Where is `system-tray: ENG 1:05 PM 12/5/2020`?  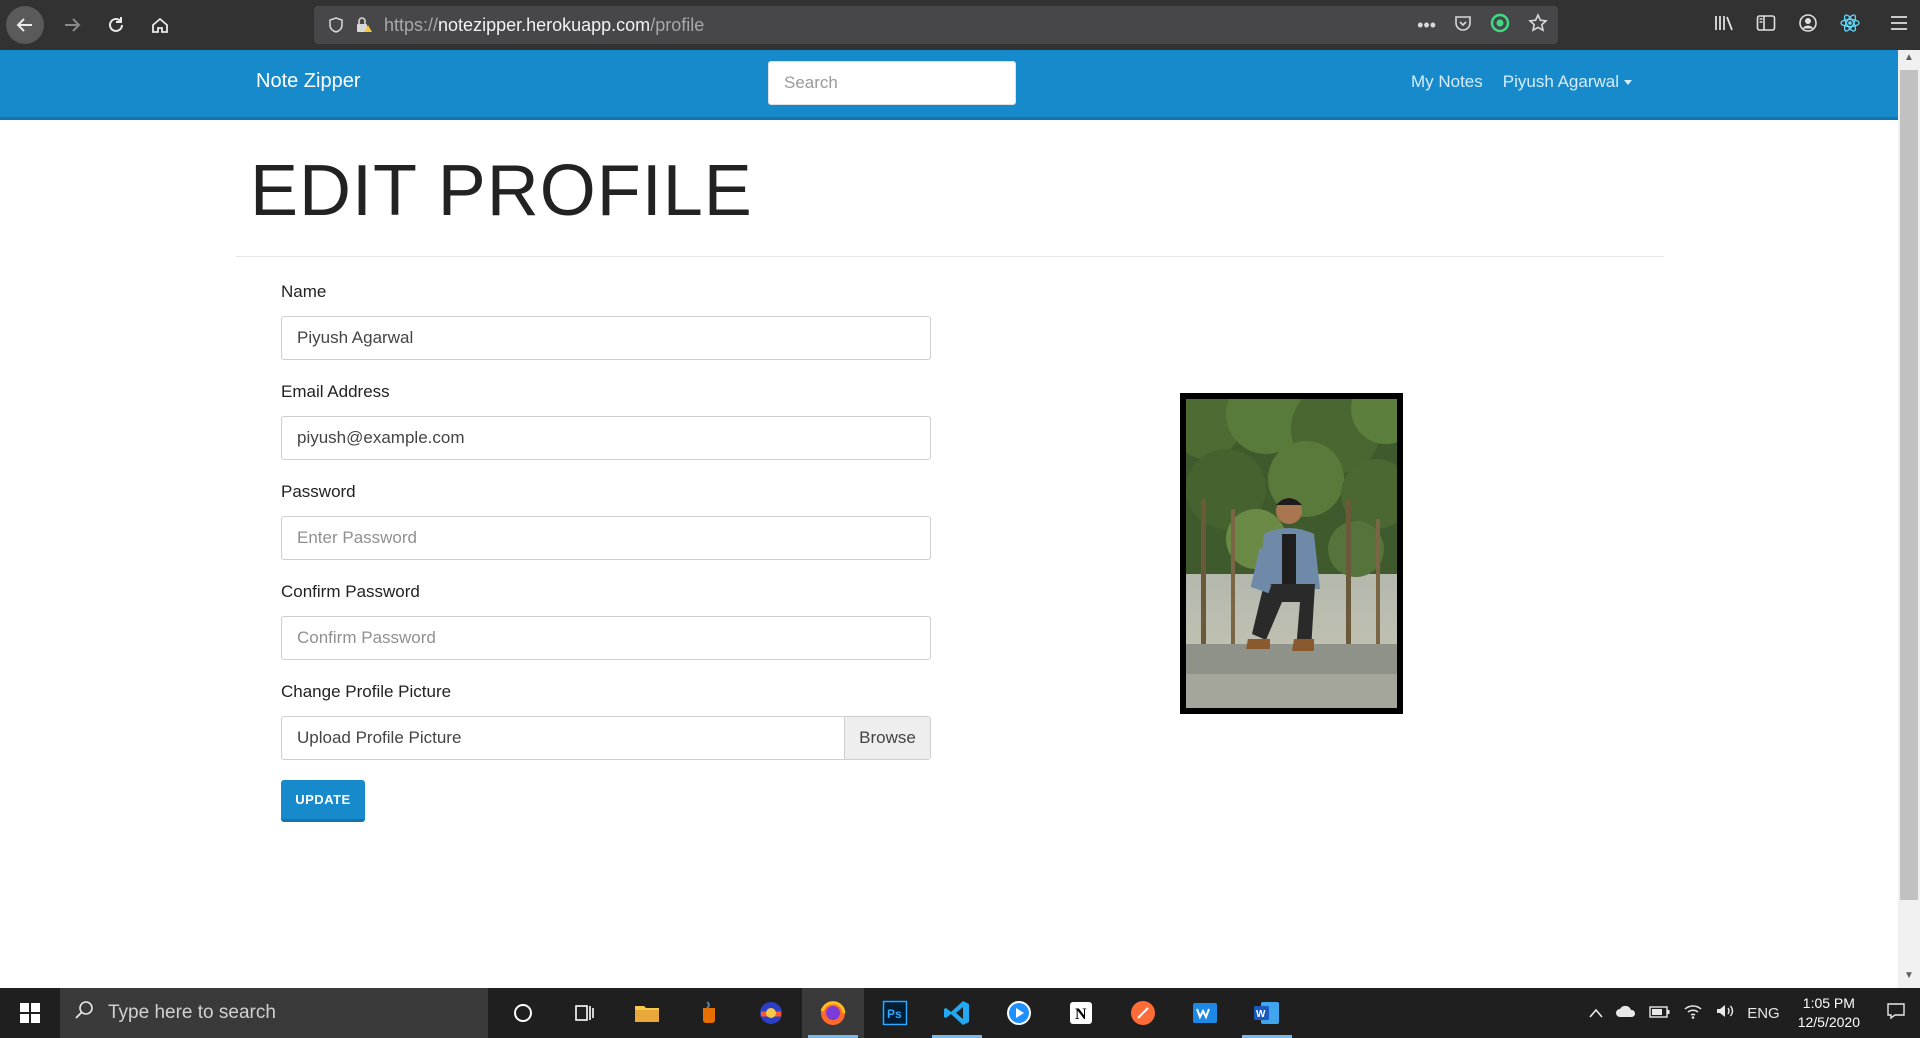 system-tray: ENG 1:05 PM 12/5/2020 is located at coordinates (1754, 1013).